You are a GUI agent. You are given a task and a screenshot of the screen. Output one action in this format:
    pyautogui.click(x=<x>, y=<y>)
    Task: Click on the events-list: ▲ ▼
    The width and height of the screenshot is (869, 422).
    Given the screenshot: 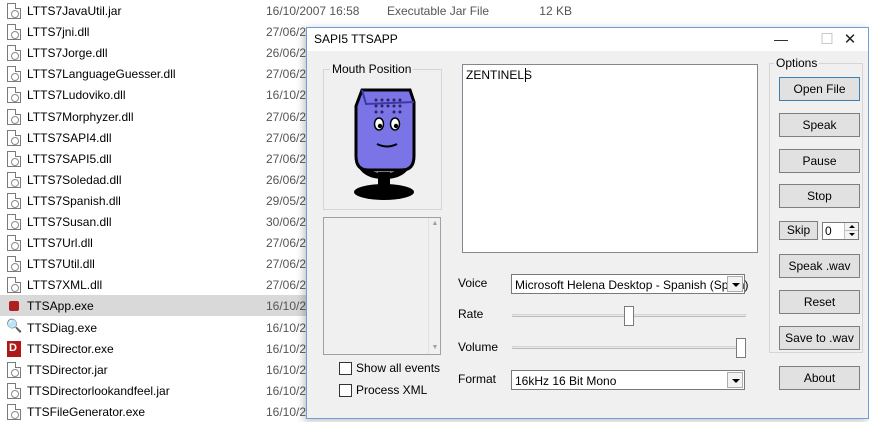 What is the action you would take?
    pyautogui.click(x=382, y=286)
    